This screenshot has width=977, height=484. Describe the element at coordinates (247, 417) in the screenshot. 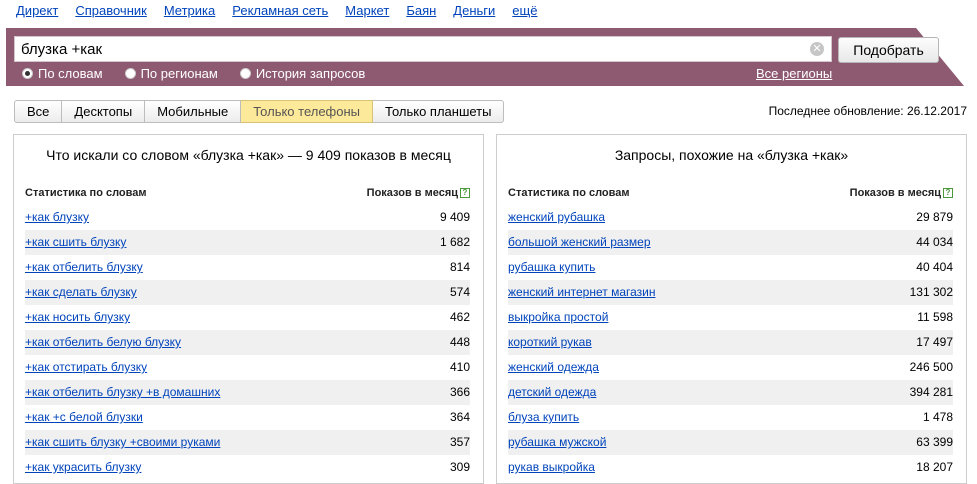

I see `table-row: +как +с белой блузки 364` at that location.